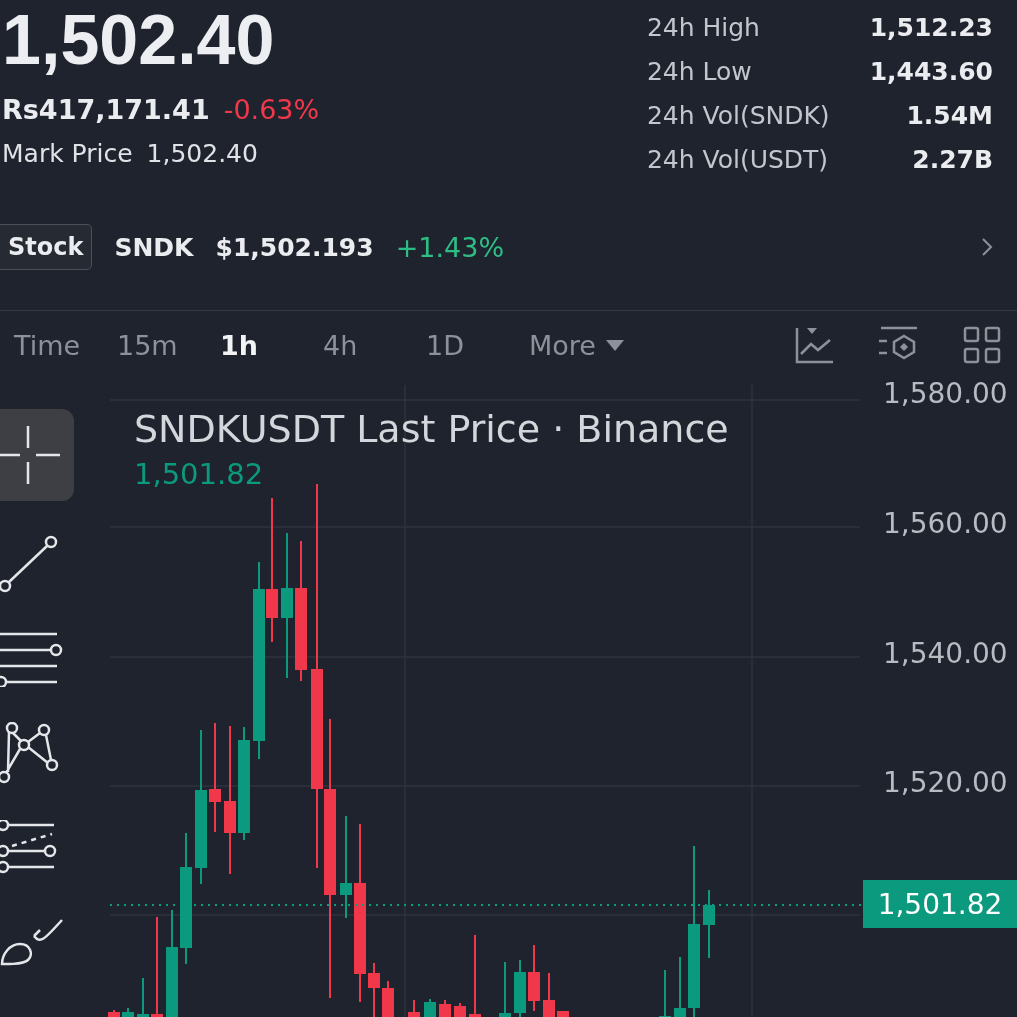 This screenshot has height=1017, width=1017. What do you see at coordinates (952, 160) in the screenshot?
I see `stat-value: 2.27B` at bounding box center [952, 160].